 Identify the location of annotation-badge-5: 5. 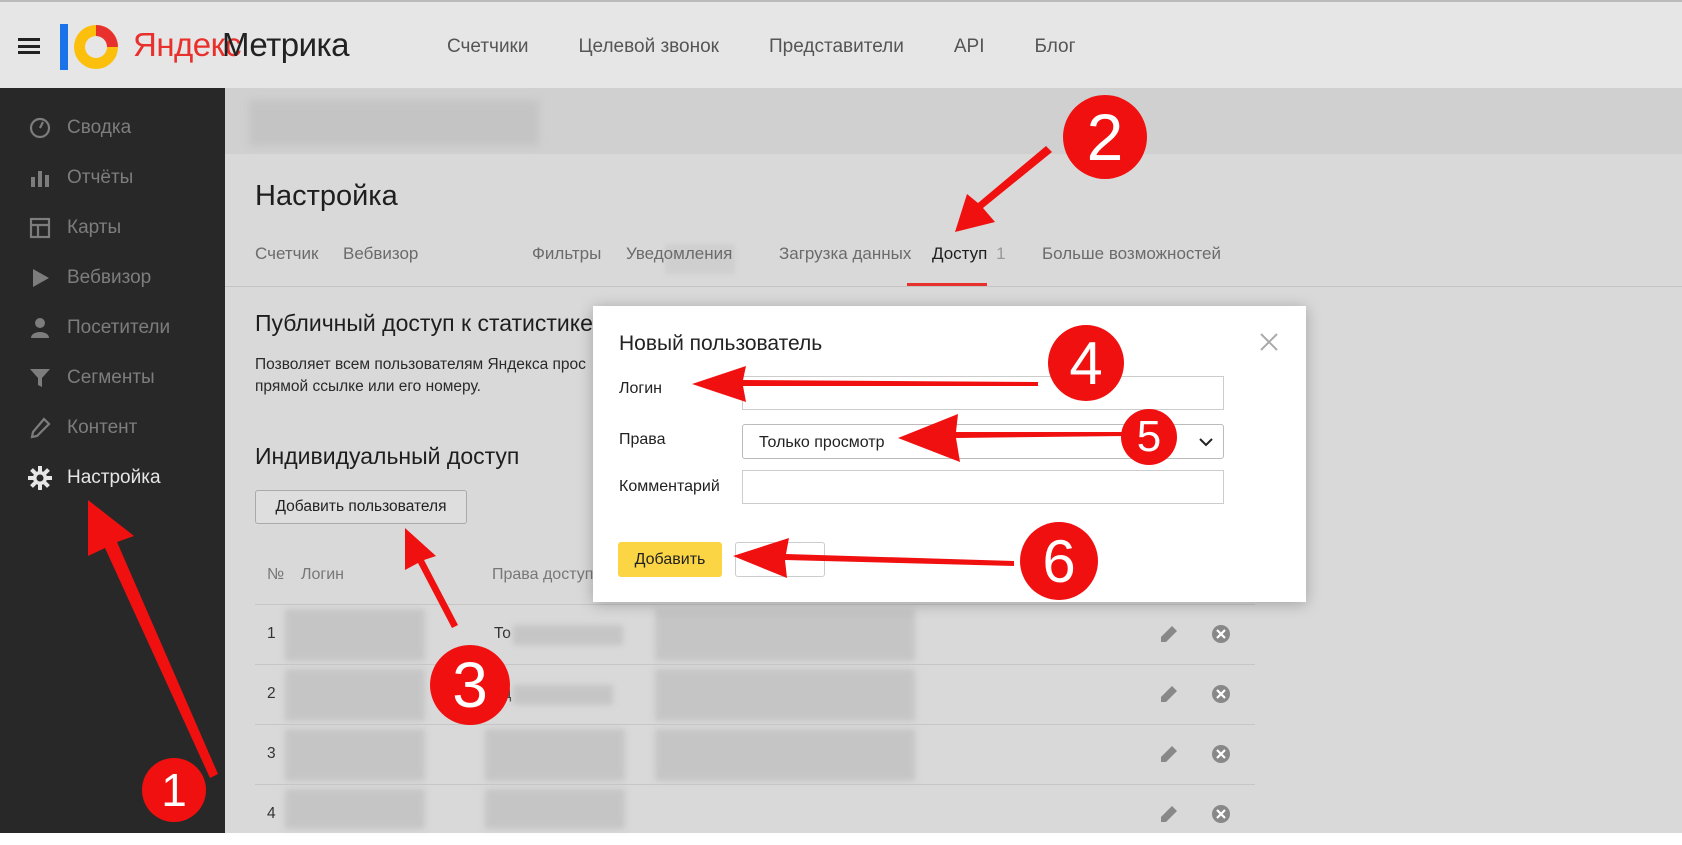
(1149, 437).